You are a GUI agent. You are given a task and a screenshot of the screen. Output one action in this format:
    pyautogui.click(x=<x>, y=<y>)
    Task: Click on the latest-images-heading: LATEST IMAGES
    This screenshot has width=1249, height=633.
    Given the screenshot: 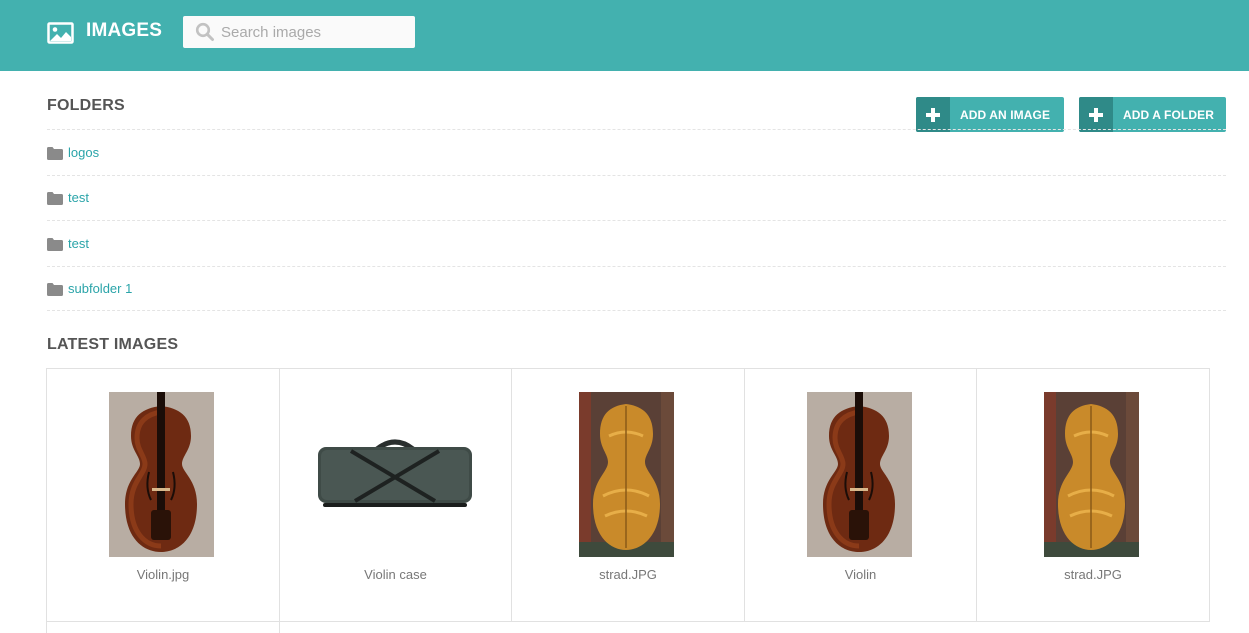 What is the action you would take?
    pyautogui.click(x=113, y=344)
    